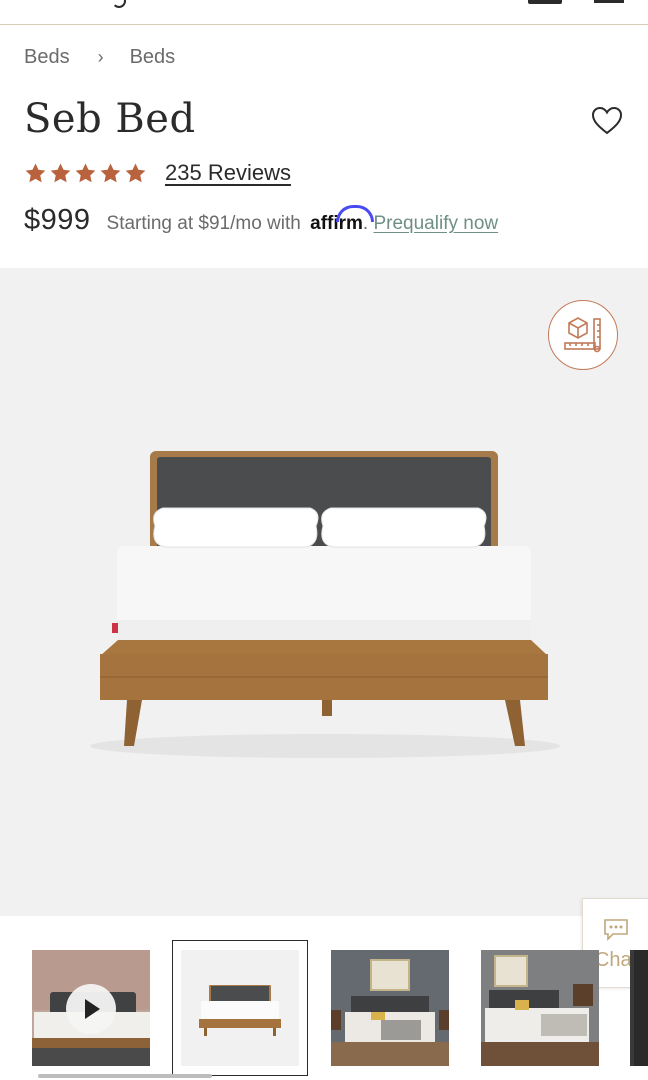 Image resolution: width=648 pixels, height=1080 pixels. Describe the element at coordinates (91, 1008) in the screenshot. I see `thumbnail-video` at that location.